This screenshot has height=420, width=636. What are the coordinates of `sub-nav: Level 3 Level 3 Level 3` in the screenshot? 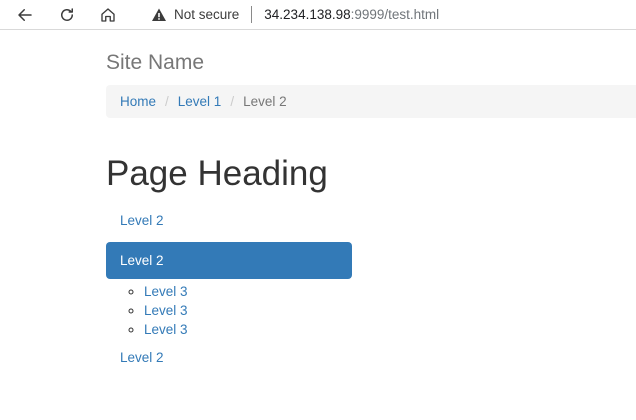 It's located at (248, 310).